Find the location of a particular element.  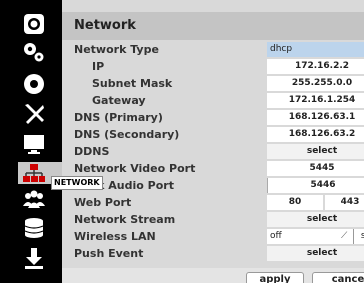

wireless-lan-label: Wireless LAN is located at coordinates (115, 236).